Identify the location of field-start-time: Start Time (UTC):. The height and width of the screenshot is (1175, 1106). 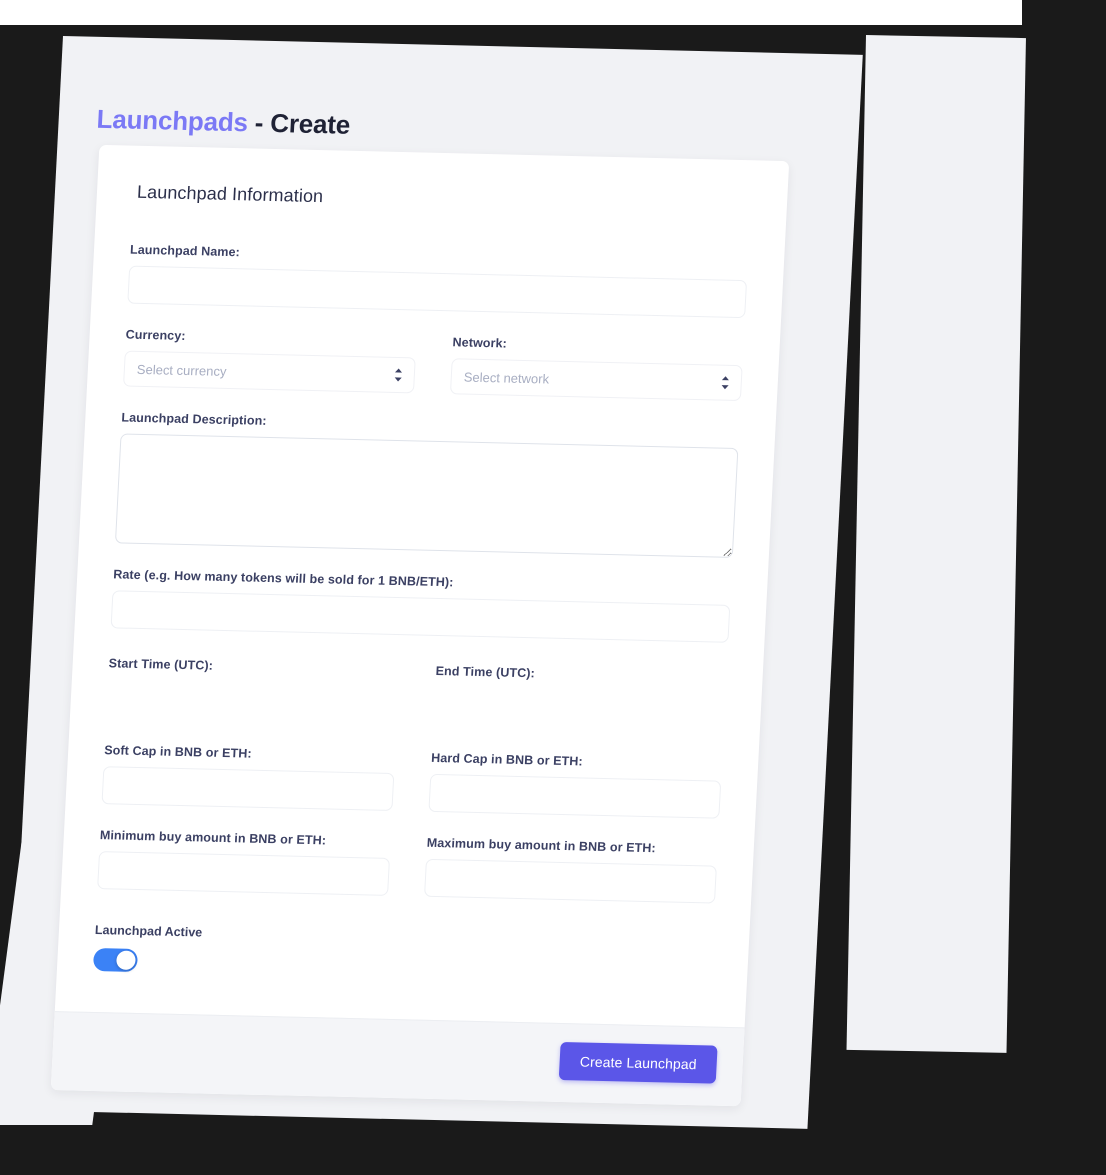
(253, 688).